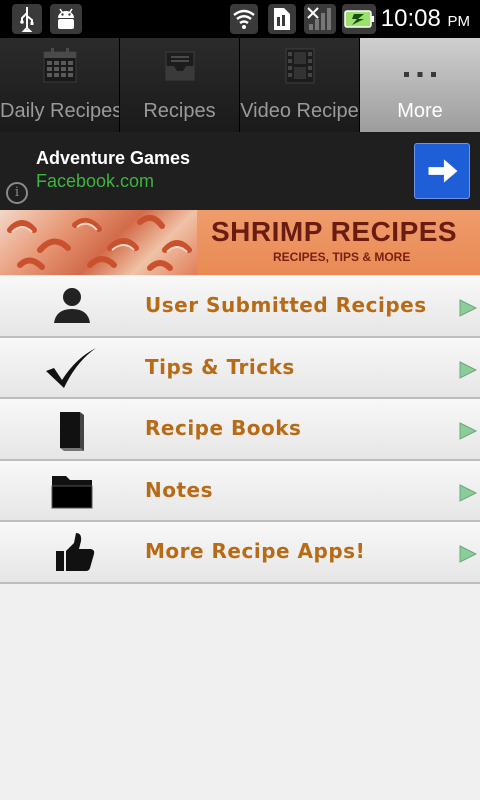 The image size is (480, 800). What do you see at coordinates (420, 74) in the screenshot?
I see `more-dots-icon` at bounding box center [420, 74].